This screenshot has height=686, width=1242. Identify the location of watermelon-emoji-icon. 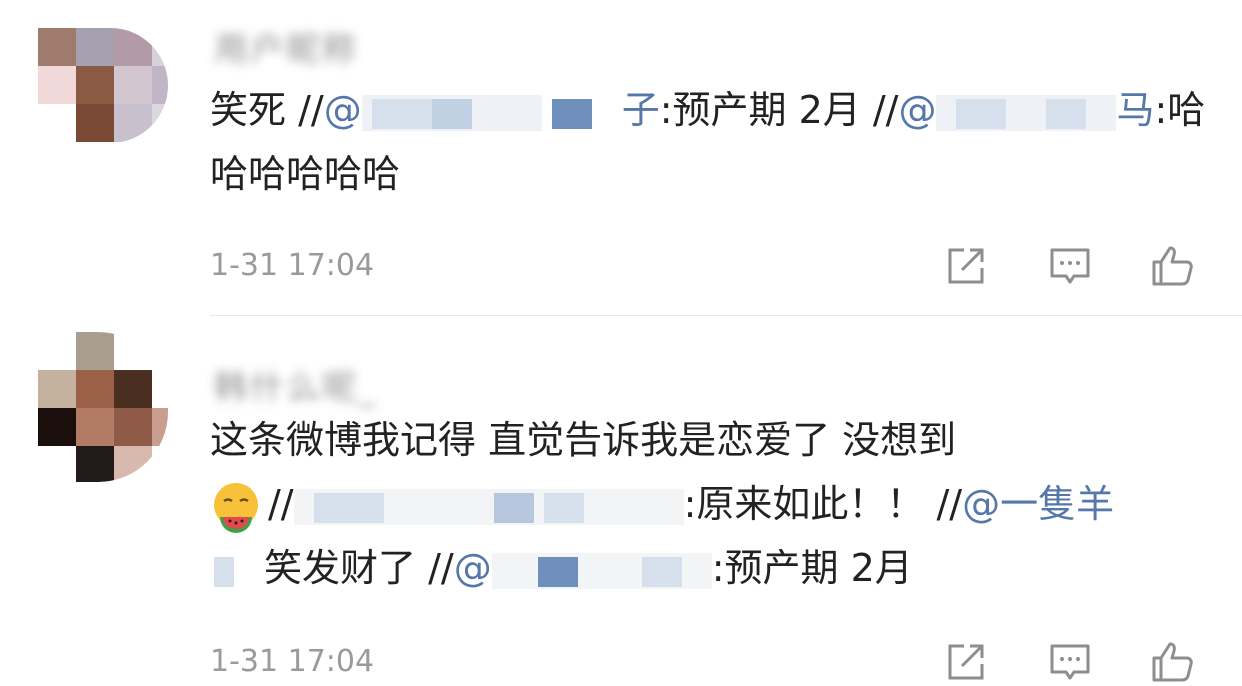
(236, 507).